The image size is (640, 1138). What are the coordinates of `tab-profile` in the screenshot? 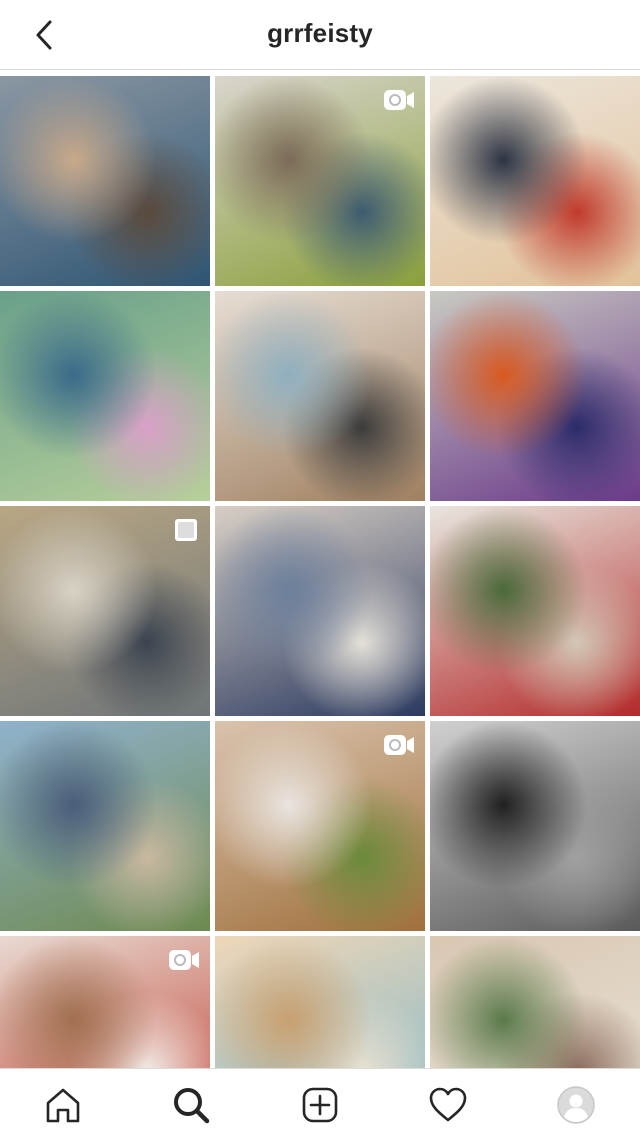 It's located at (576, 1105).